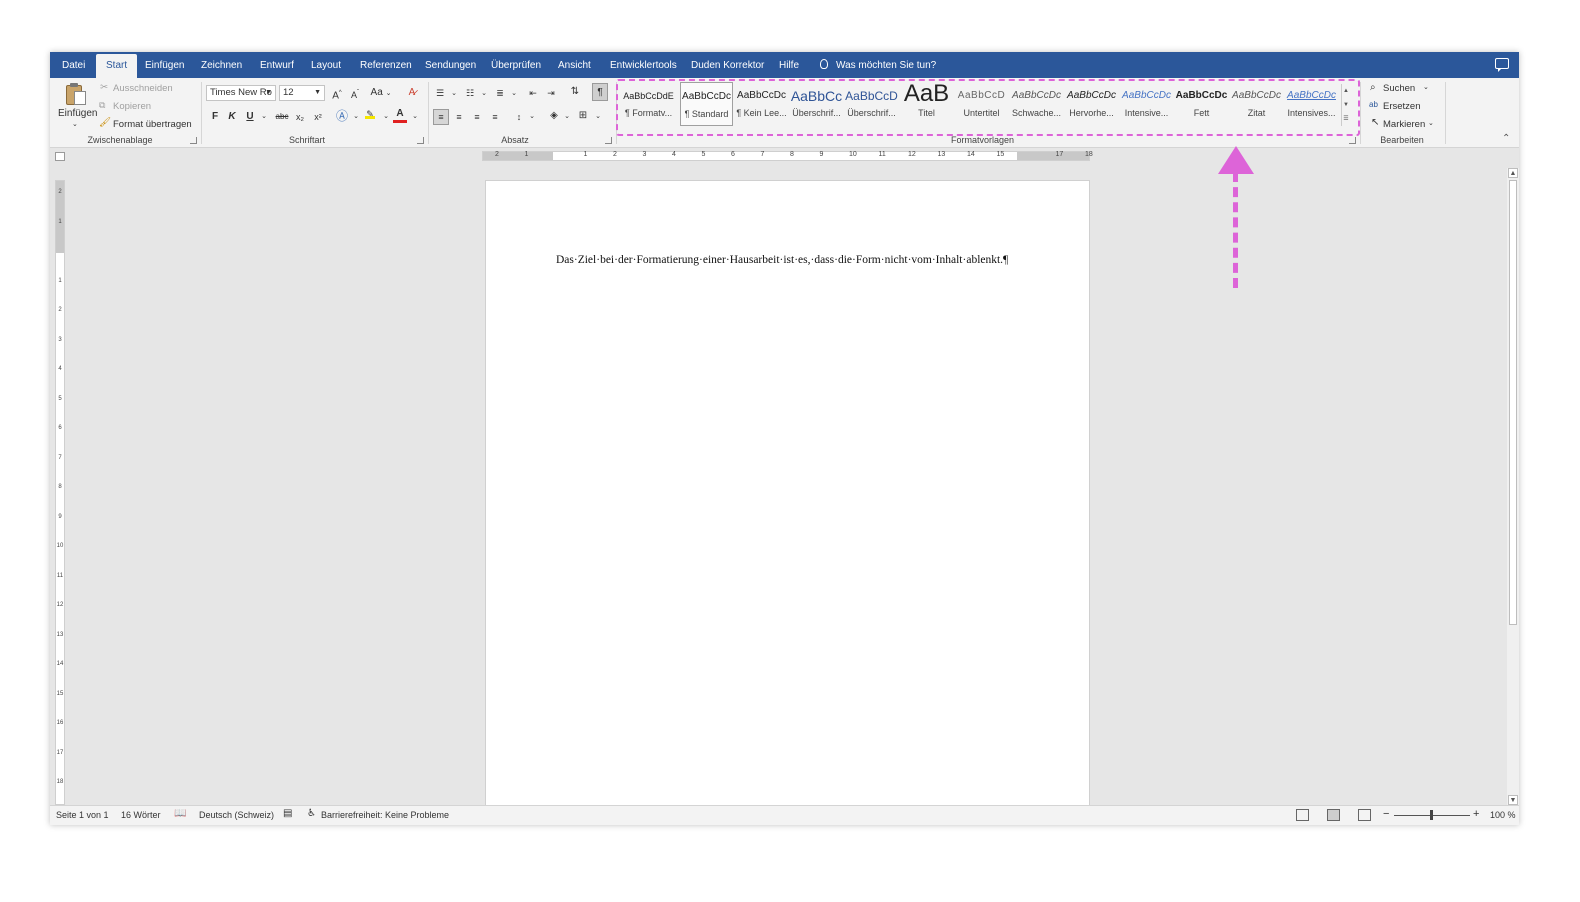 The width and height of the screenshot is (1580, 902). What do you see at coordinates (477, 117) in the screenshot?
I see `align-right-icon: ≡` at bounding box center [477, 117].